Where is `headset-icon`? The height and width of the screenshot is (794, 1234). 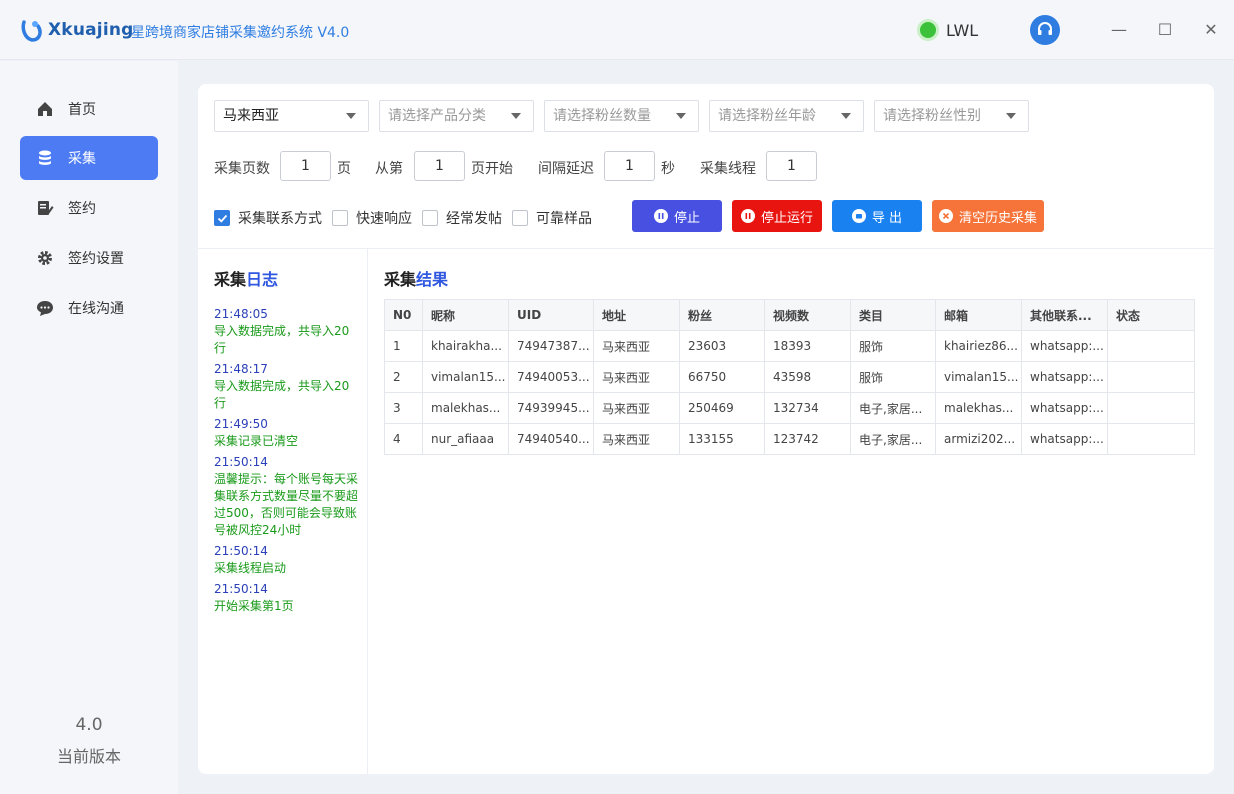
headset-icon is located at coordinates (1045, 28).